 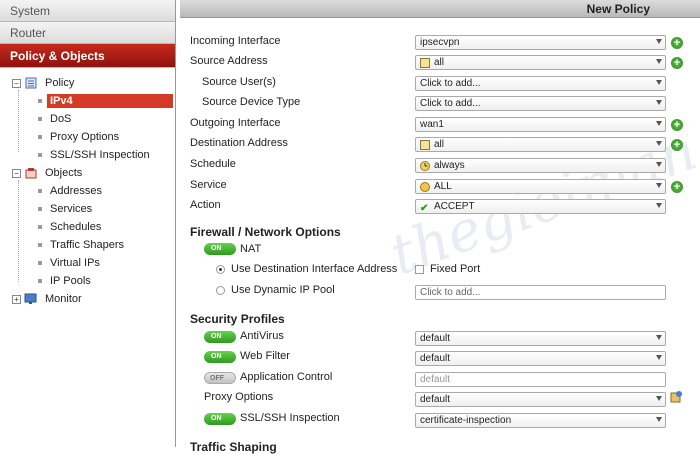 What do you see at coordinates (425, 144) in the screenshot?
I see `address-icon` at bounding box center [425, 144].